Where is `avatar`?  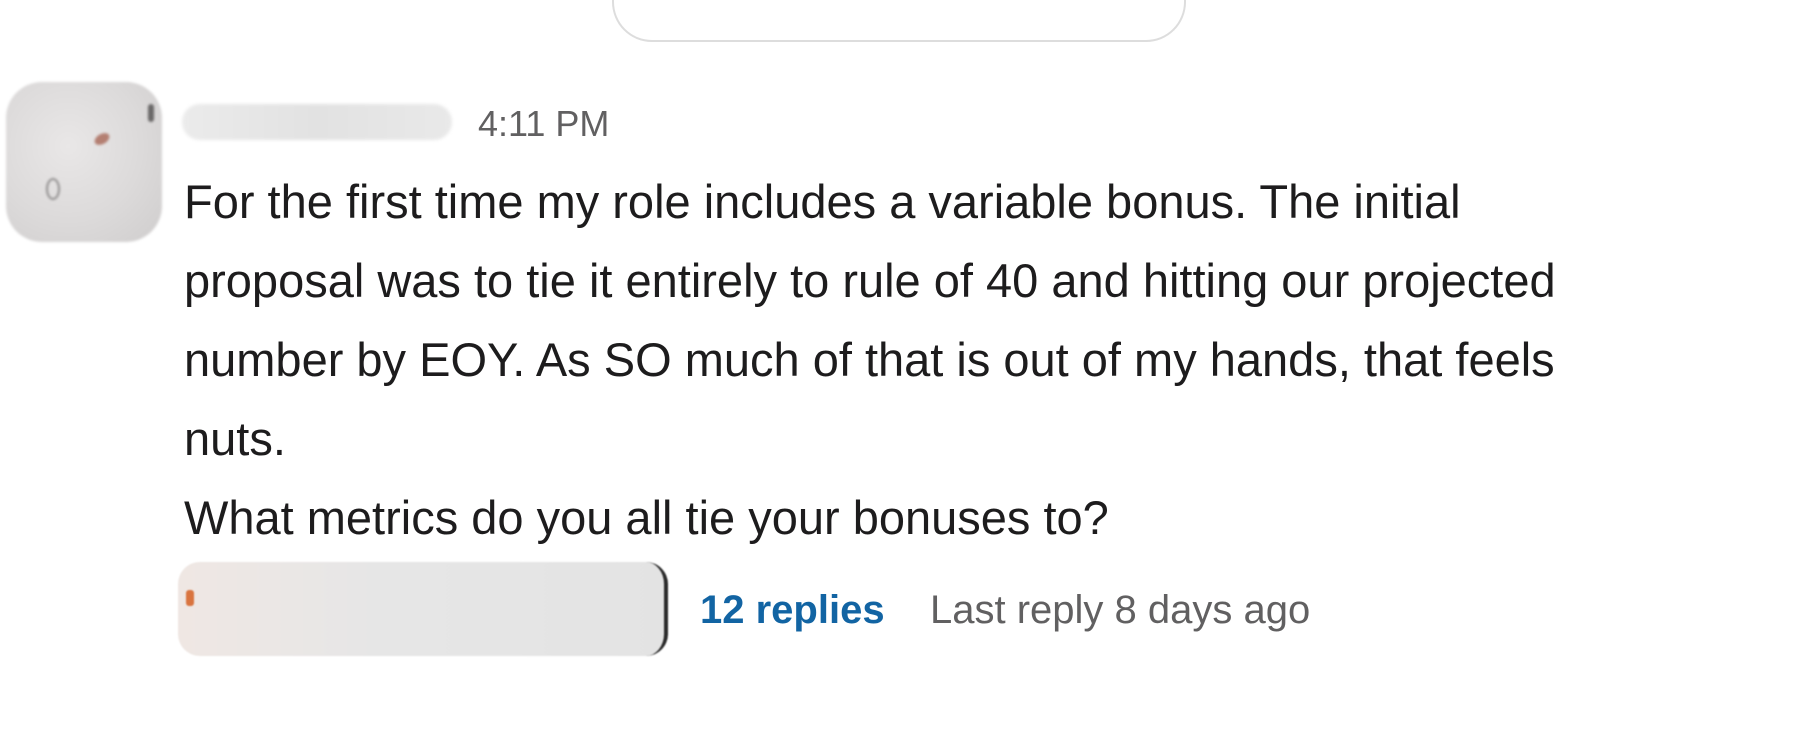
avatar is located at coordinates (84, 162).